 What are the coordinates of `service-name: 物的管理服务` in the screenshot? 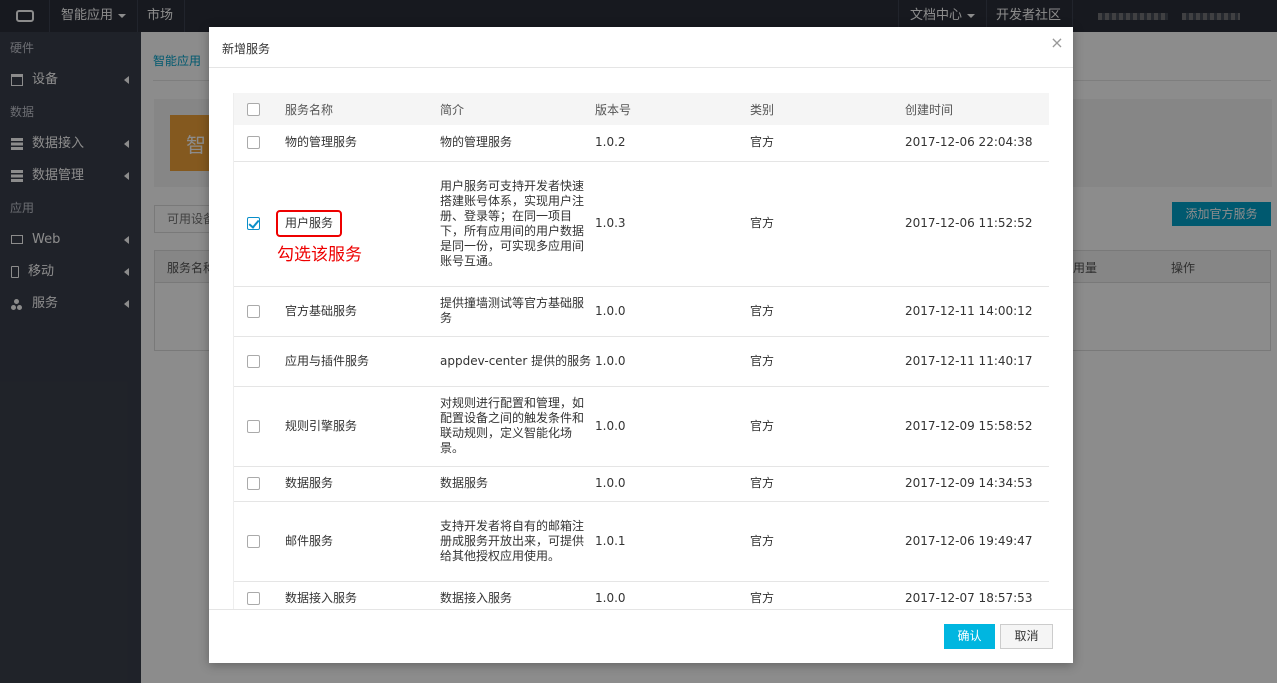 It's located at (362, 143).